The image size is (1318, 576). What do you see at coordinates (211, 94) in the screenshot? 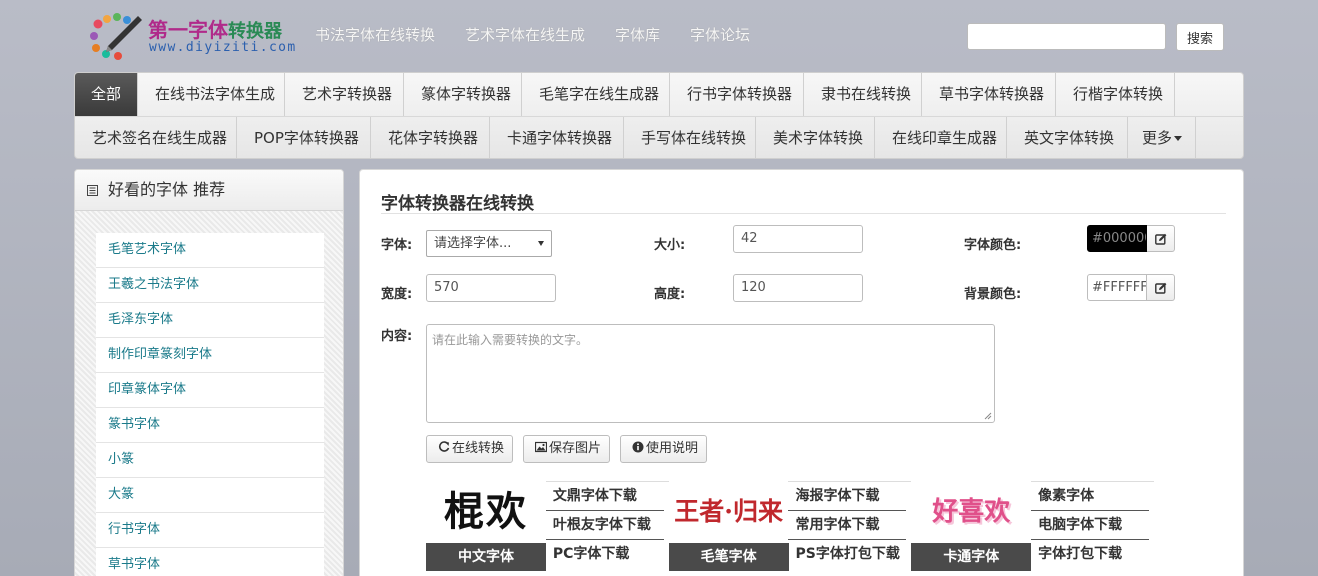
I see `category-calligraphy-generator: 在线书法字体生成` at bounding box center [211, 94].